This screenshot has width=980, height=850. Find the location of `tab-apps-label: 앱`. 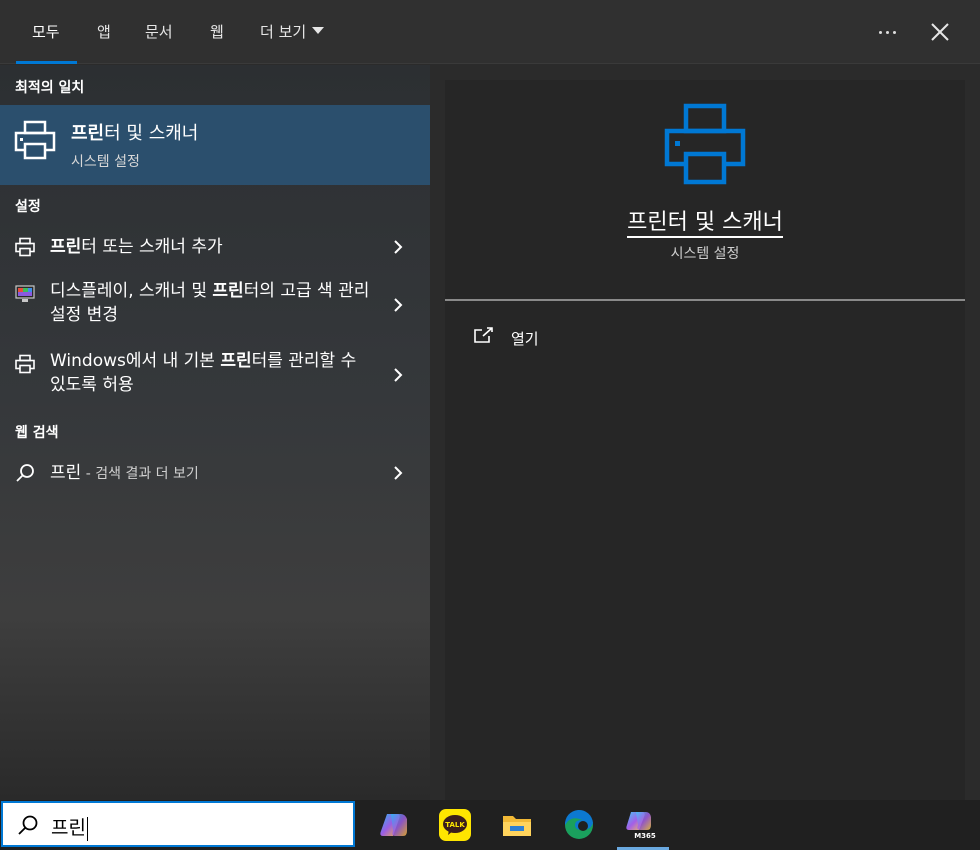

tab-apps-label: 앱 is located at coordinates (104, 32).